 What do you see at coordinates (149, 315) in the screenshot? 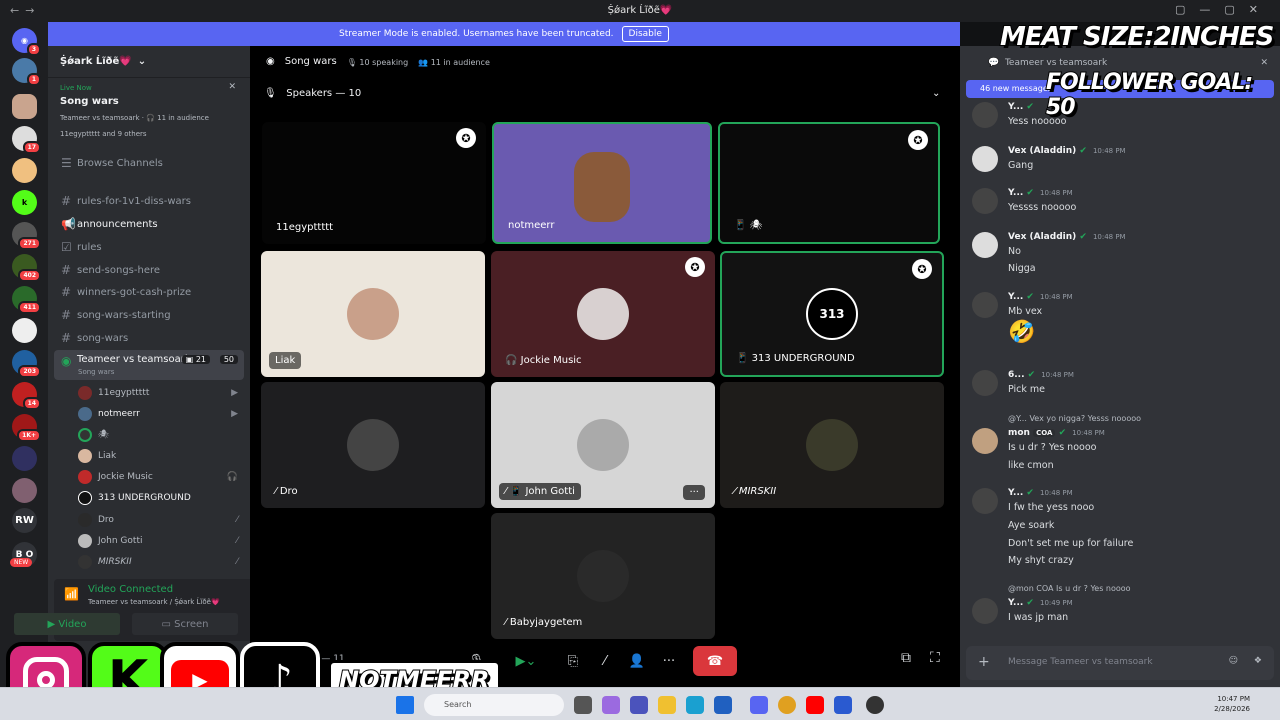
I see `channel-item: # song-wars-starting` at bounding box center [149, 315].